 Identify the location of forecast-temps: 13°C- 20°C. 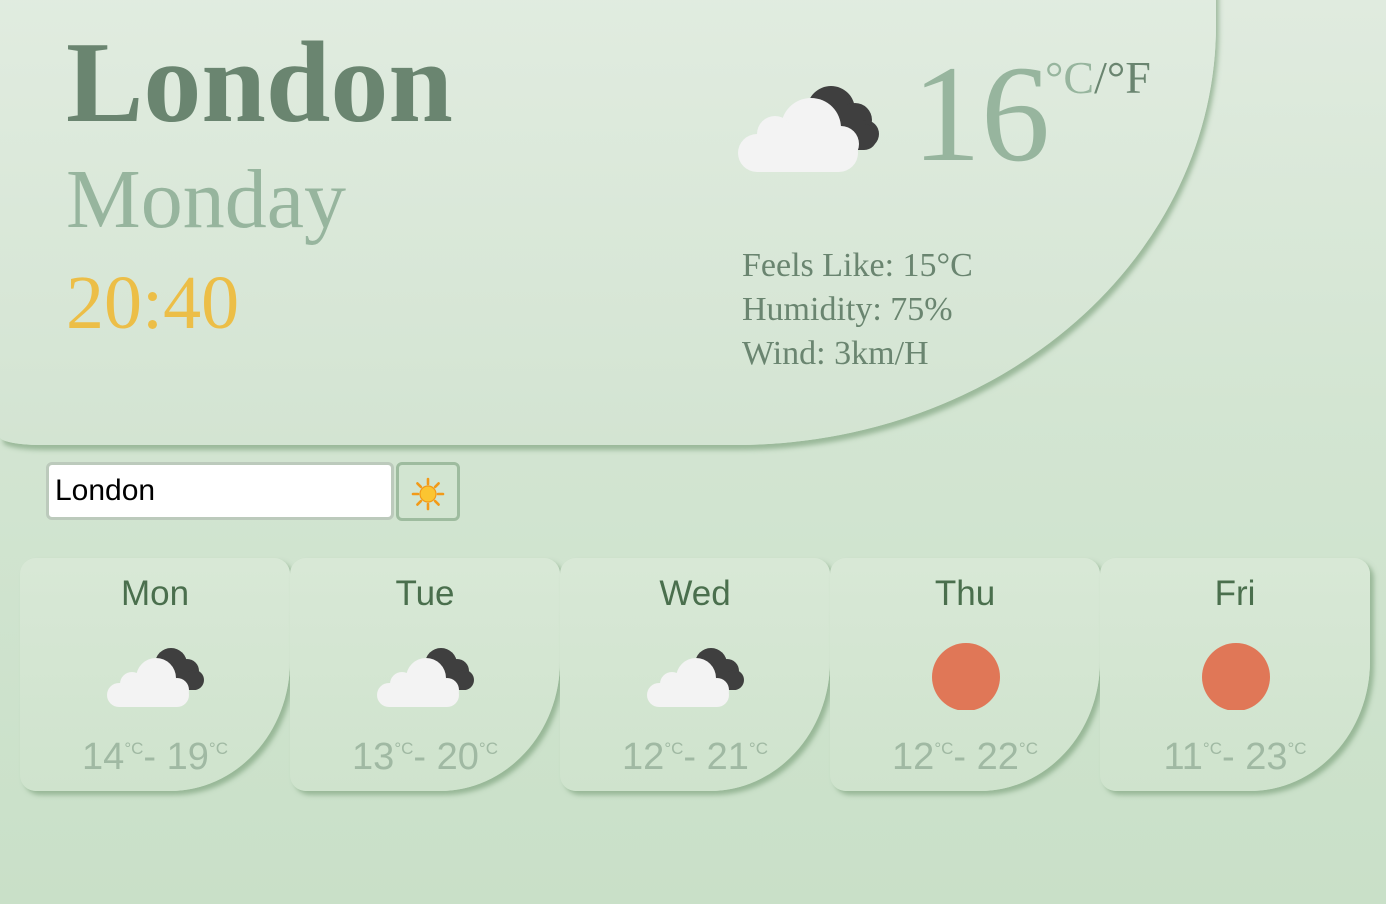
(425, 757).